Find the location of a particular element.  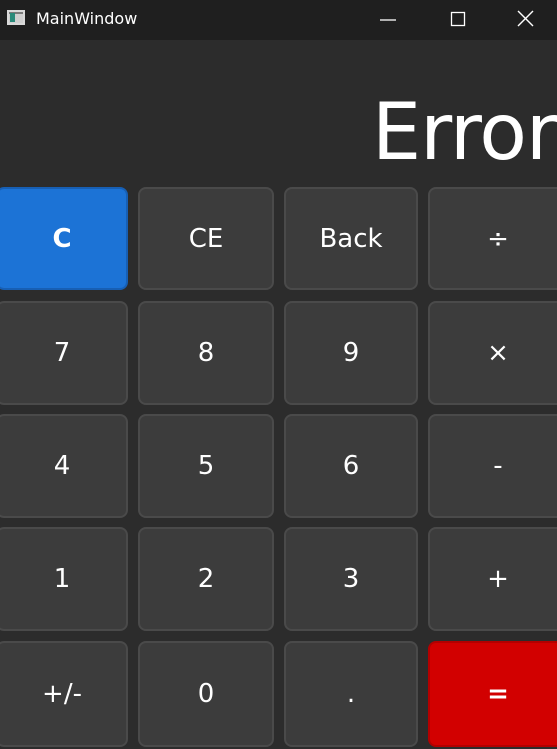

display-value: Error is located at coordinates (464, 133).